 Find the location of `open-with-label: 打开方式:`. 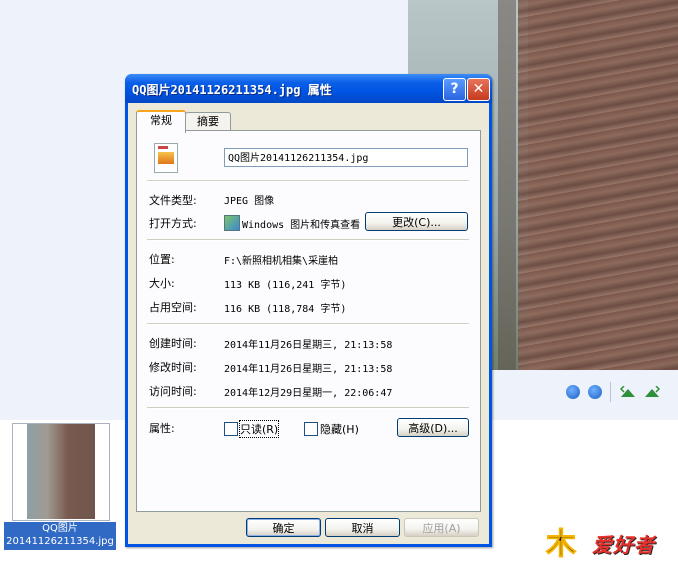

open-with-label: 打开方式: is located at coordinates (173, 223).